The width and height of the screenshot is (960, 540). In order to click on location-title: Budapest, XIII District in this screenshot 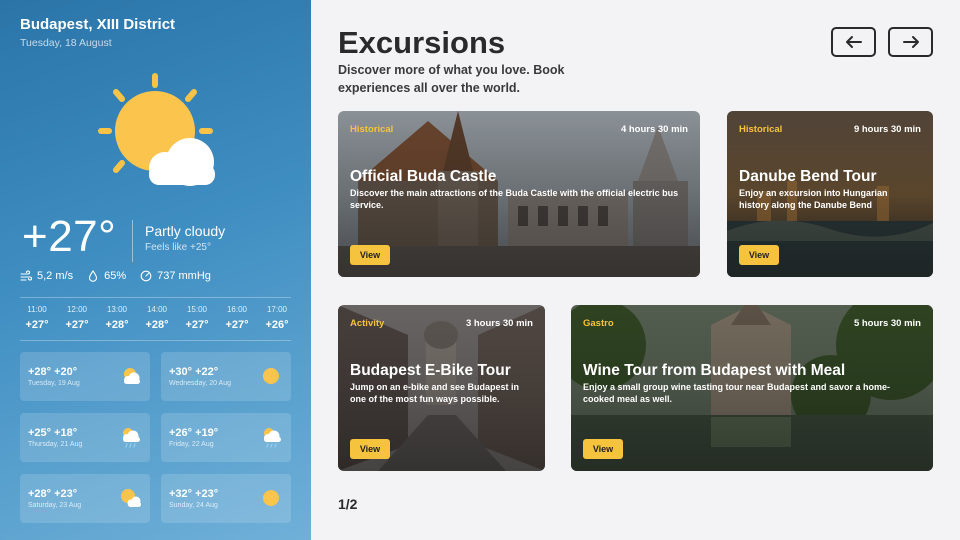, I will do `click(98, 24)`.